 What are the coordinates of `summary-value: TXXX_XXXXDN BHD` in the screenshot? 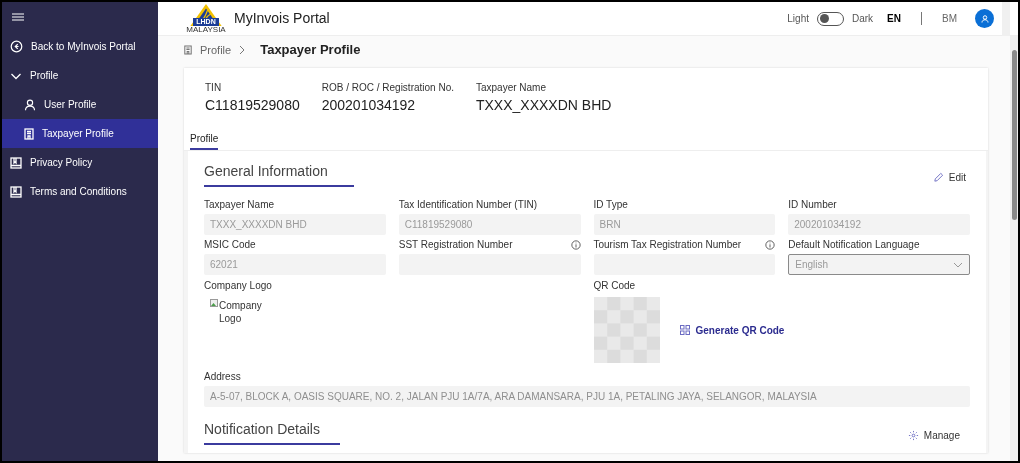 It's located at (544, 105).